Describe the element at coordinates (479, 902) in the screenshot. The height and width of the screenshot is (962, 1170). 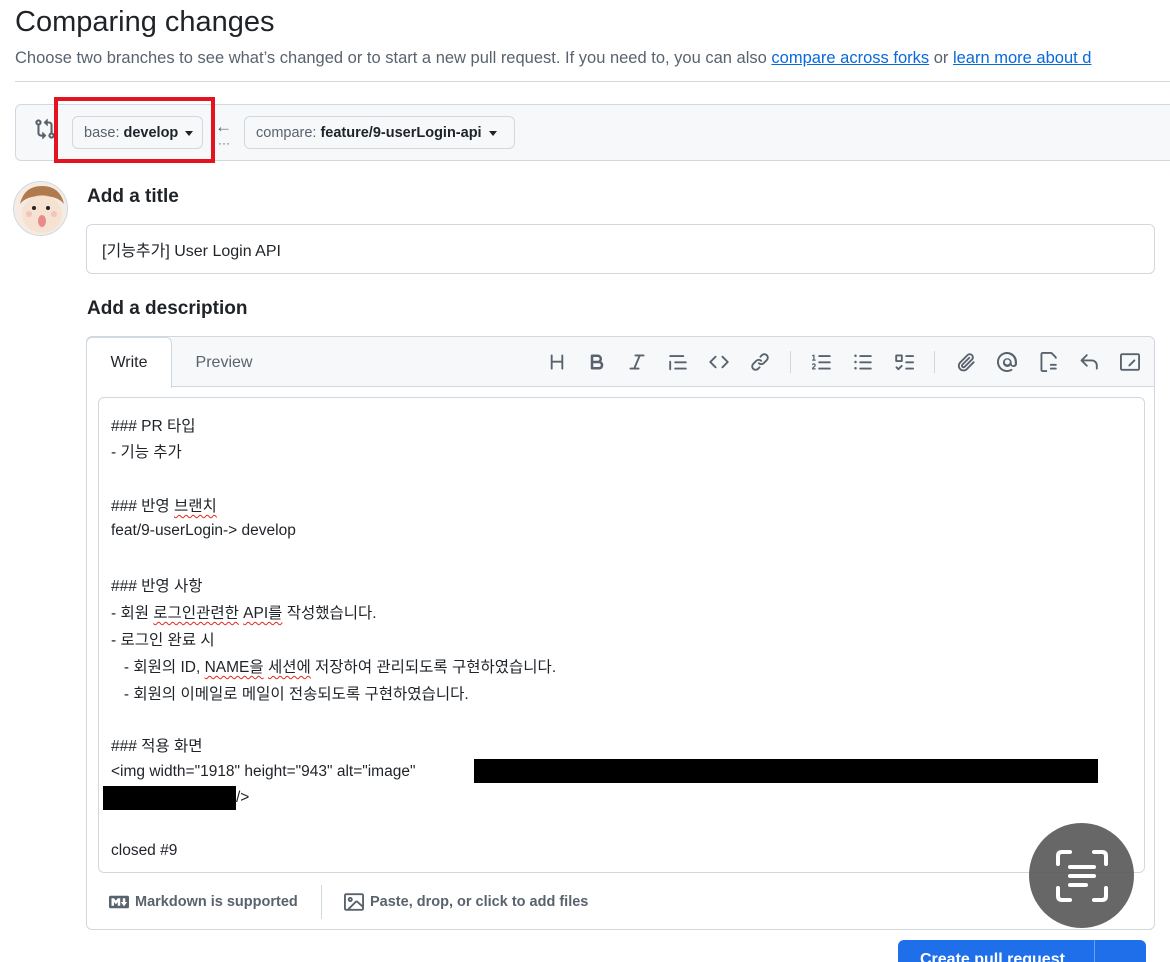
I see `attach-files-label: Paste, drop, or click to add files` at that location.